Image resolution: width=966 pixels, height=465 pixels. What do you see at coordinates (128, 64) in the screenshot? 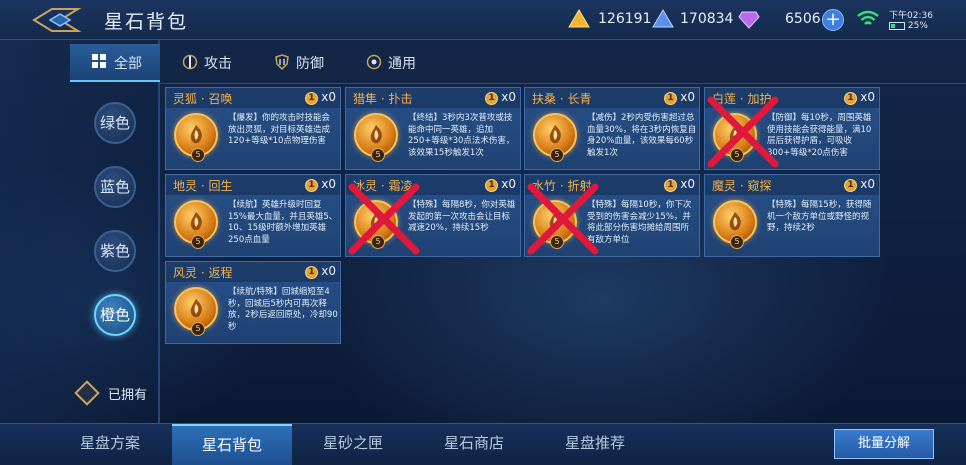
I see `tab-all-label: 全部` at bounding box center [128, 64].